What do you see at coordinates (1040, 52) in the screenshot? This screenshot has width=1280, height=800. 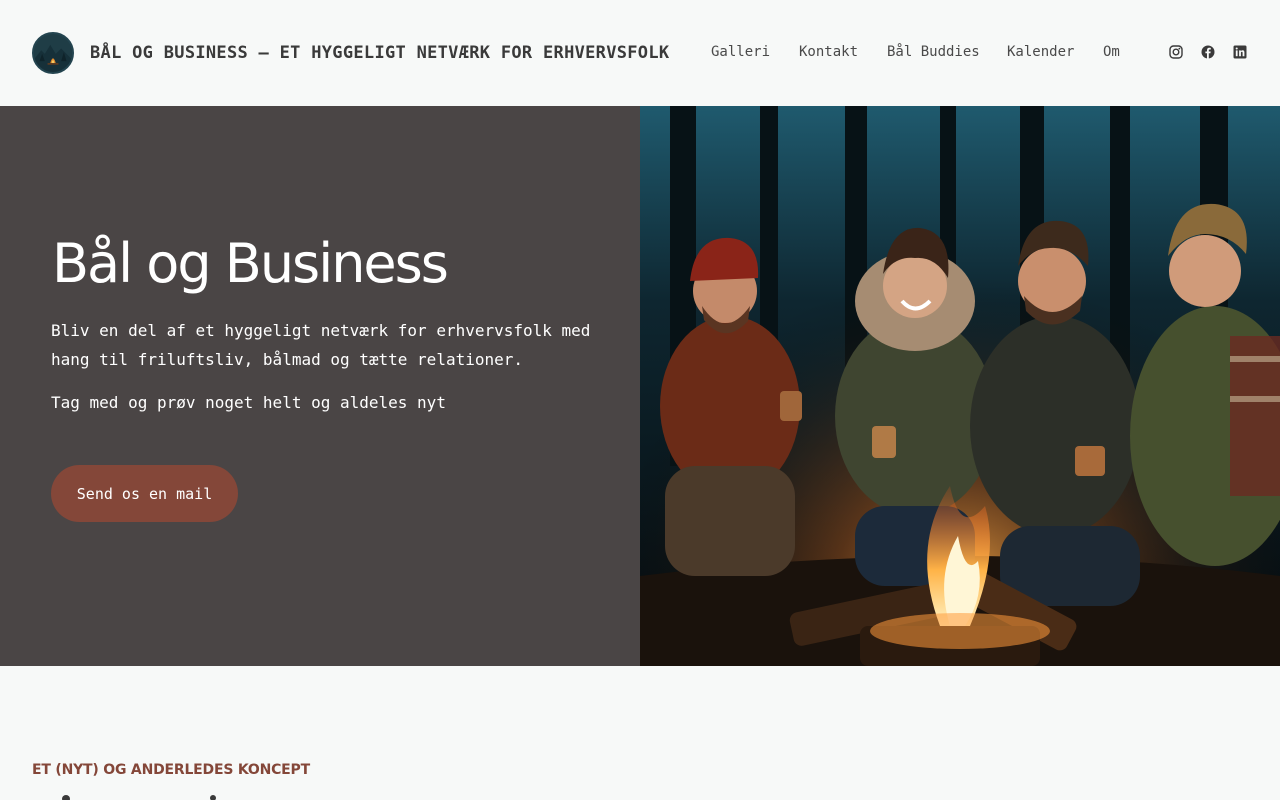 I see `nav-link-kalender: Kalender` at bounding box center [1040, 52].